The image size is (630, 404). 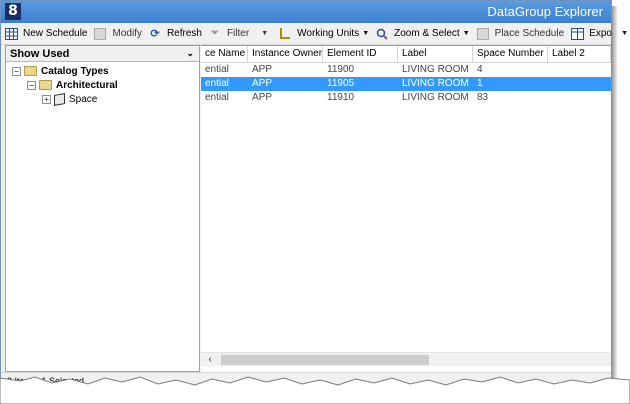 I want to click on cell-space-number: 4, so click(x=480, y=69).